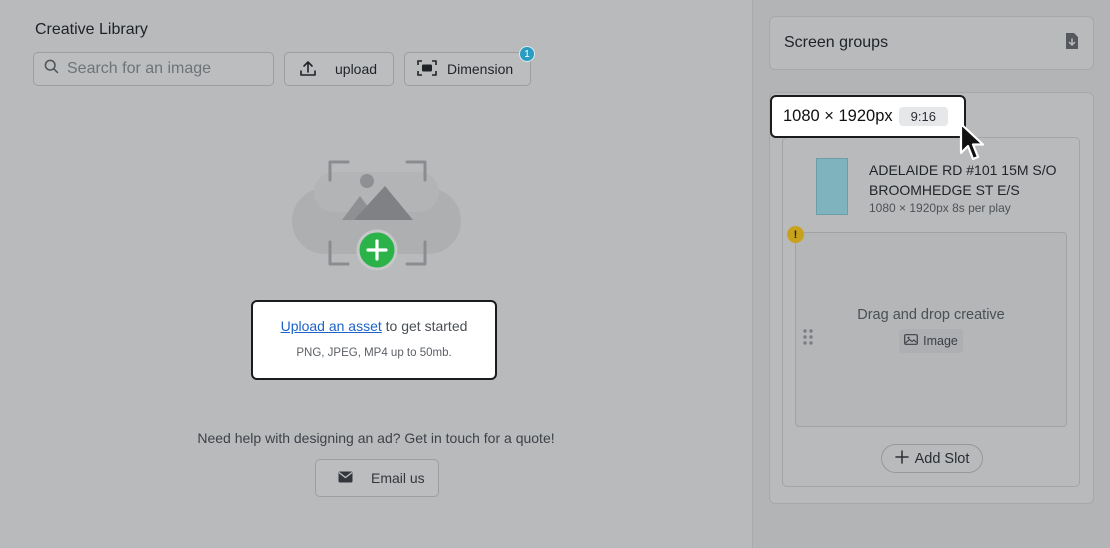 The height and width of the screenshot is (548, 1110). I want to click on upload-button: upload, so click(339, 69).